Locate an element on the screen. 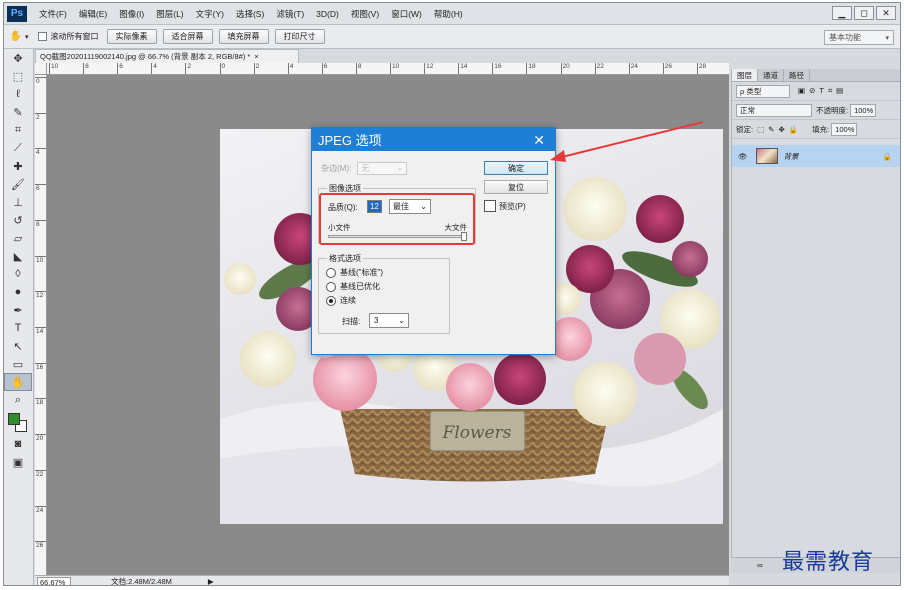 The image size is (904, 590). menu-window: 窗口(W) is located at coordinates (406, 14).